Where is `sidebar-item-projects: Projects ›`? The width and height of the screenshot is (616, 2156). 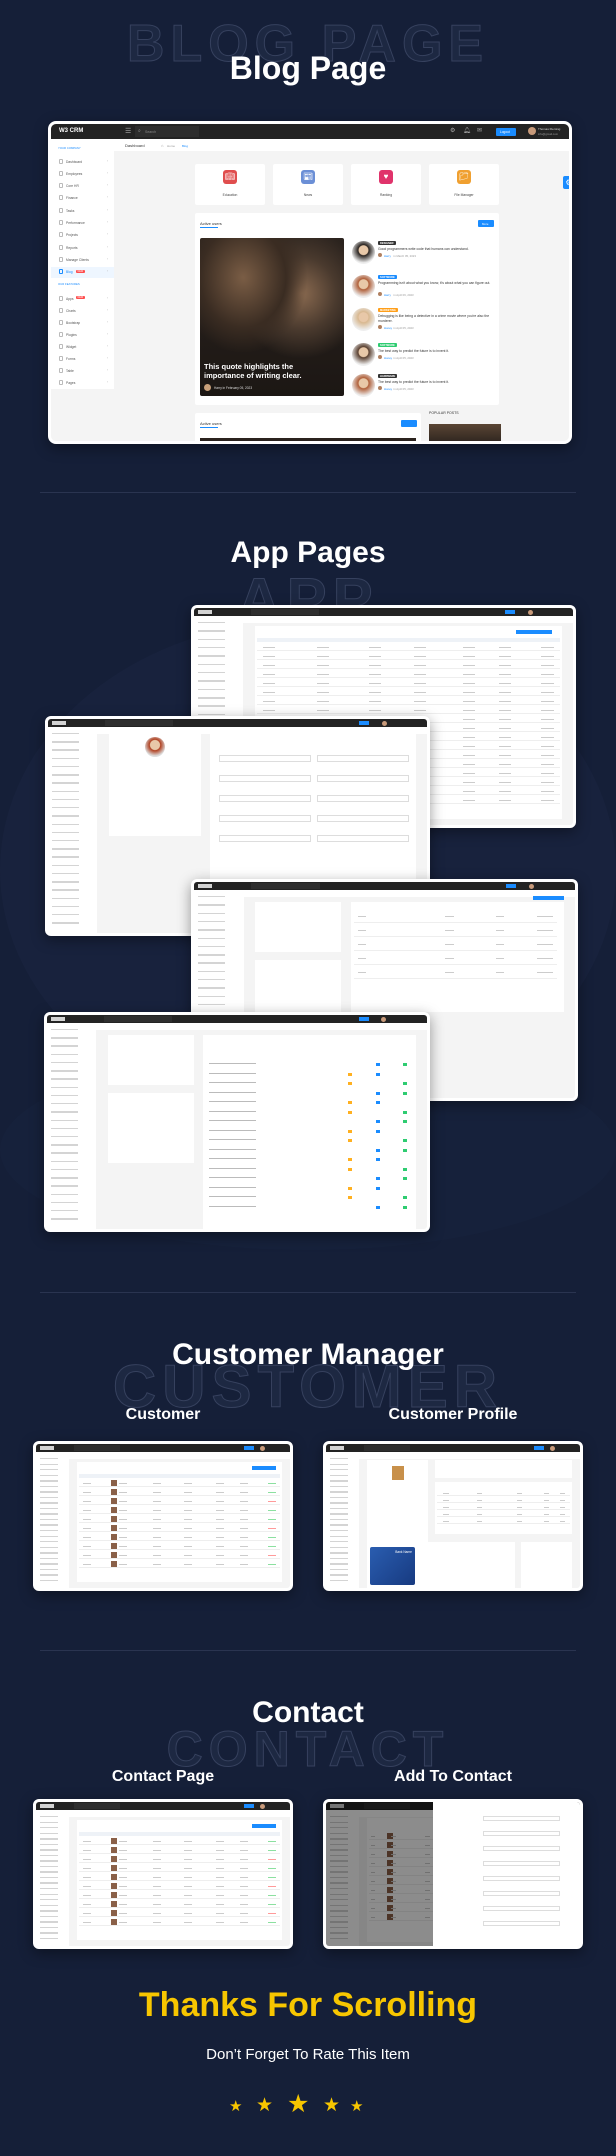 sidebar-item-projects: Projects › is located at coordinates (82, 235).